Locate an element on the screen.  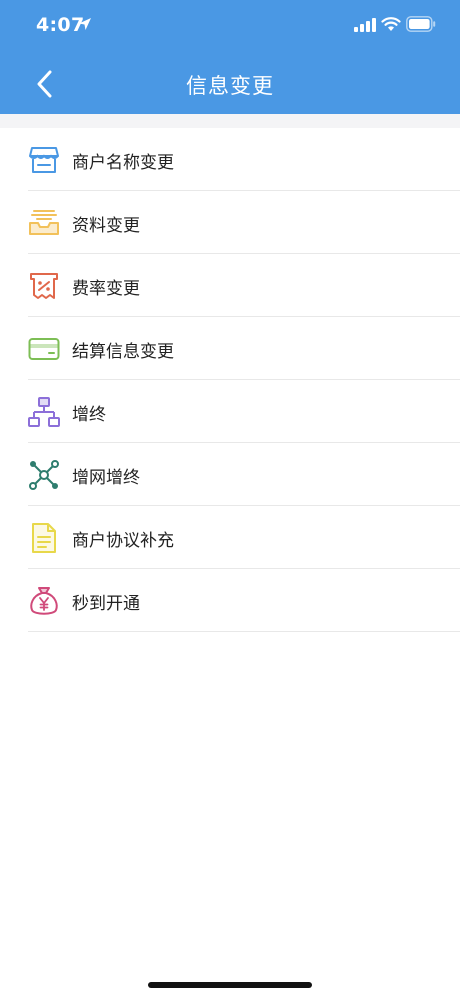
home-indicator is located at coordinates (230, 985).